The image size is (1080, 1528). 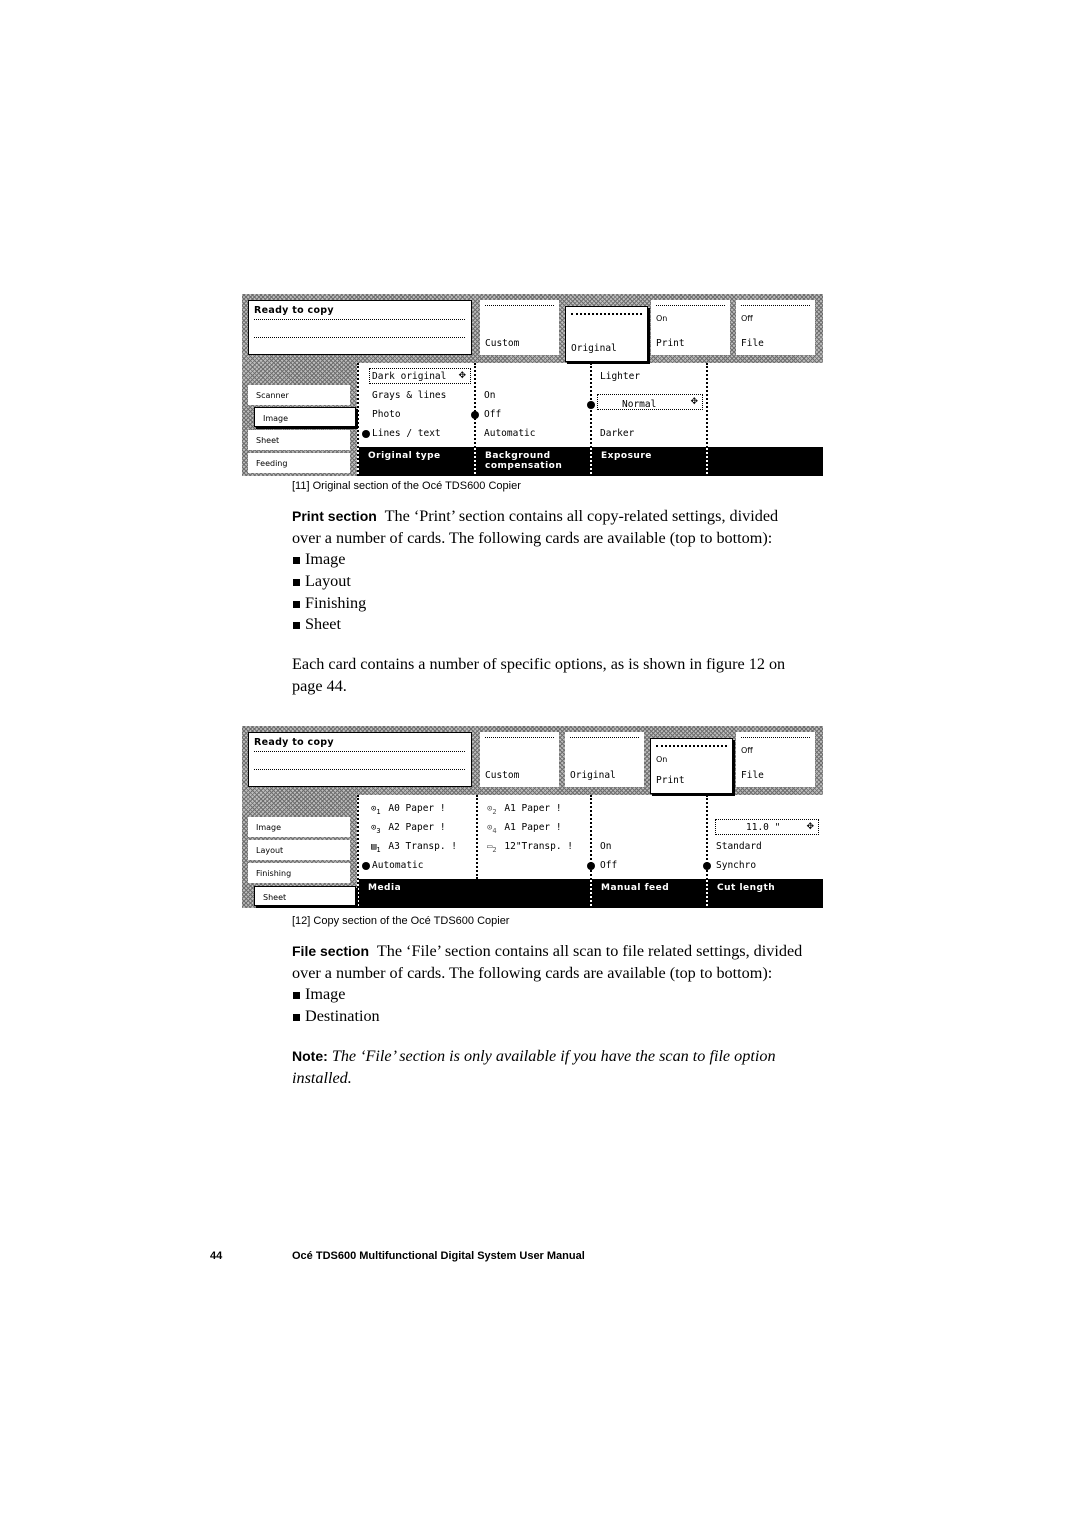 What do you see at coordinates (763, 827) in the screenshot?
I see `cut-length-value: 11.0 "` at bounding box center [763, 827].